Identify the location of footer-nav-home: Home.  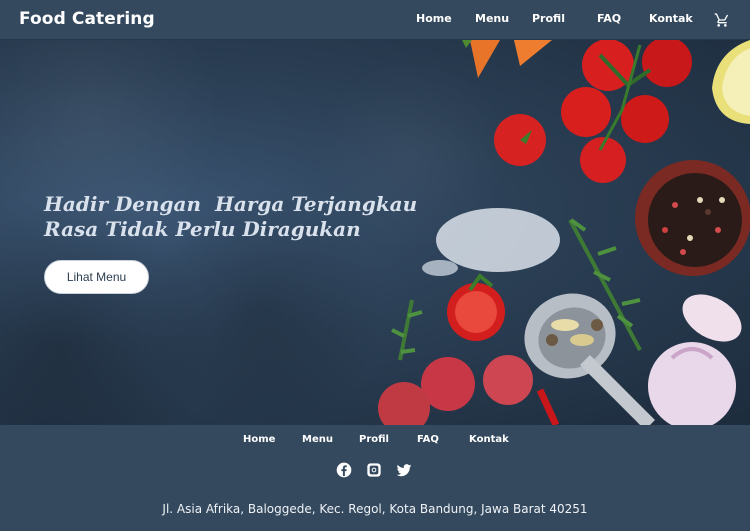
(259, 439).